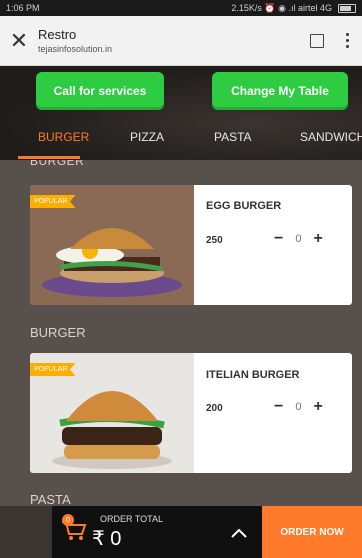  Describe the element at coordinates (347, 8) in the screenshot. I see `battery-icon` at that location.